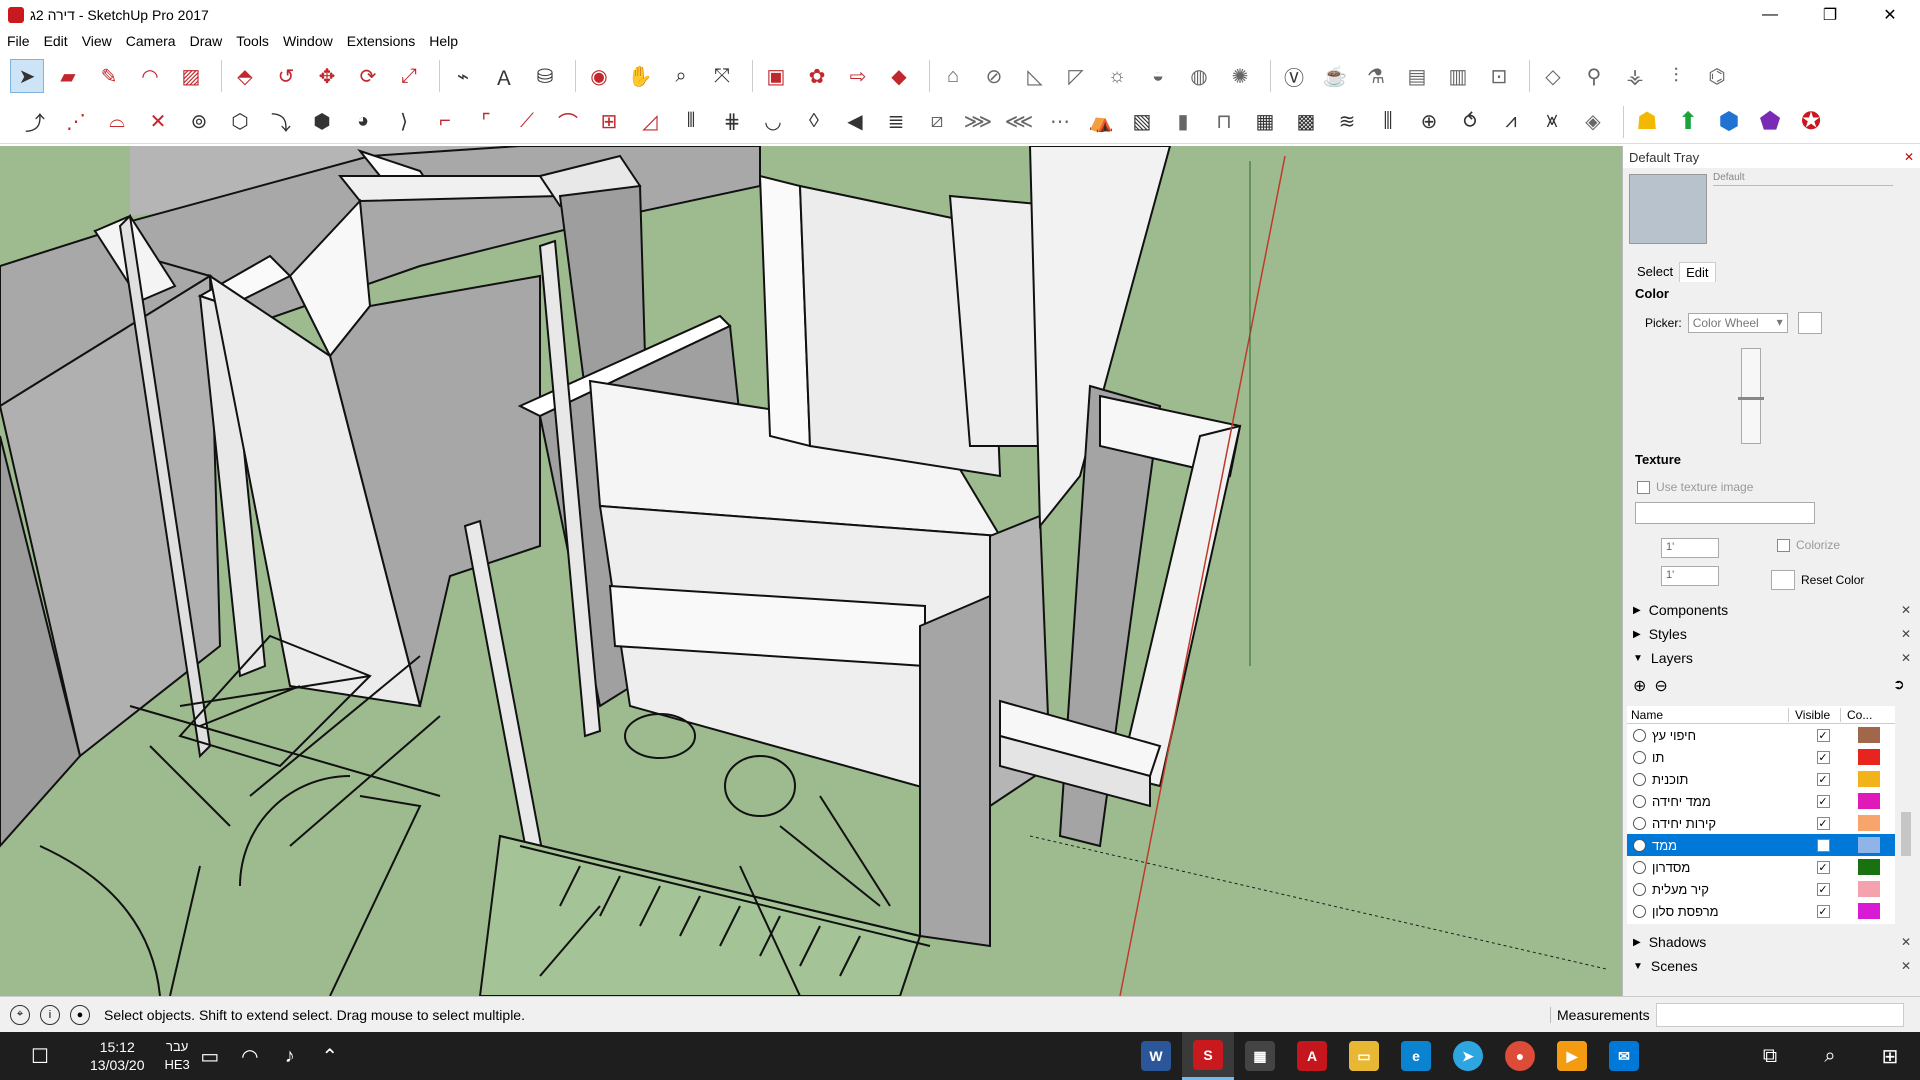 This screenshot has width=1920, height=1080. I want to click on section-plane-icon: ◺, so click(1035, 76).